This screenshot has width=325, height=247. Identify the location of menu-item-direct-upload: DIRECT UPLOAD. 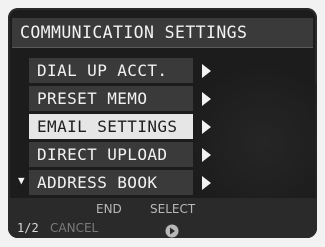
(163, 154).